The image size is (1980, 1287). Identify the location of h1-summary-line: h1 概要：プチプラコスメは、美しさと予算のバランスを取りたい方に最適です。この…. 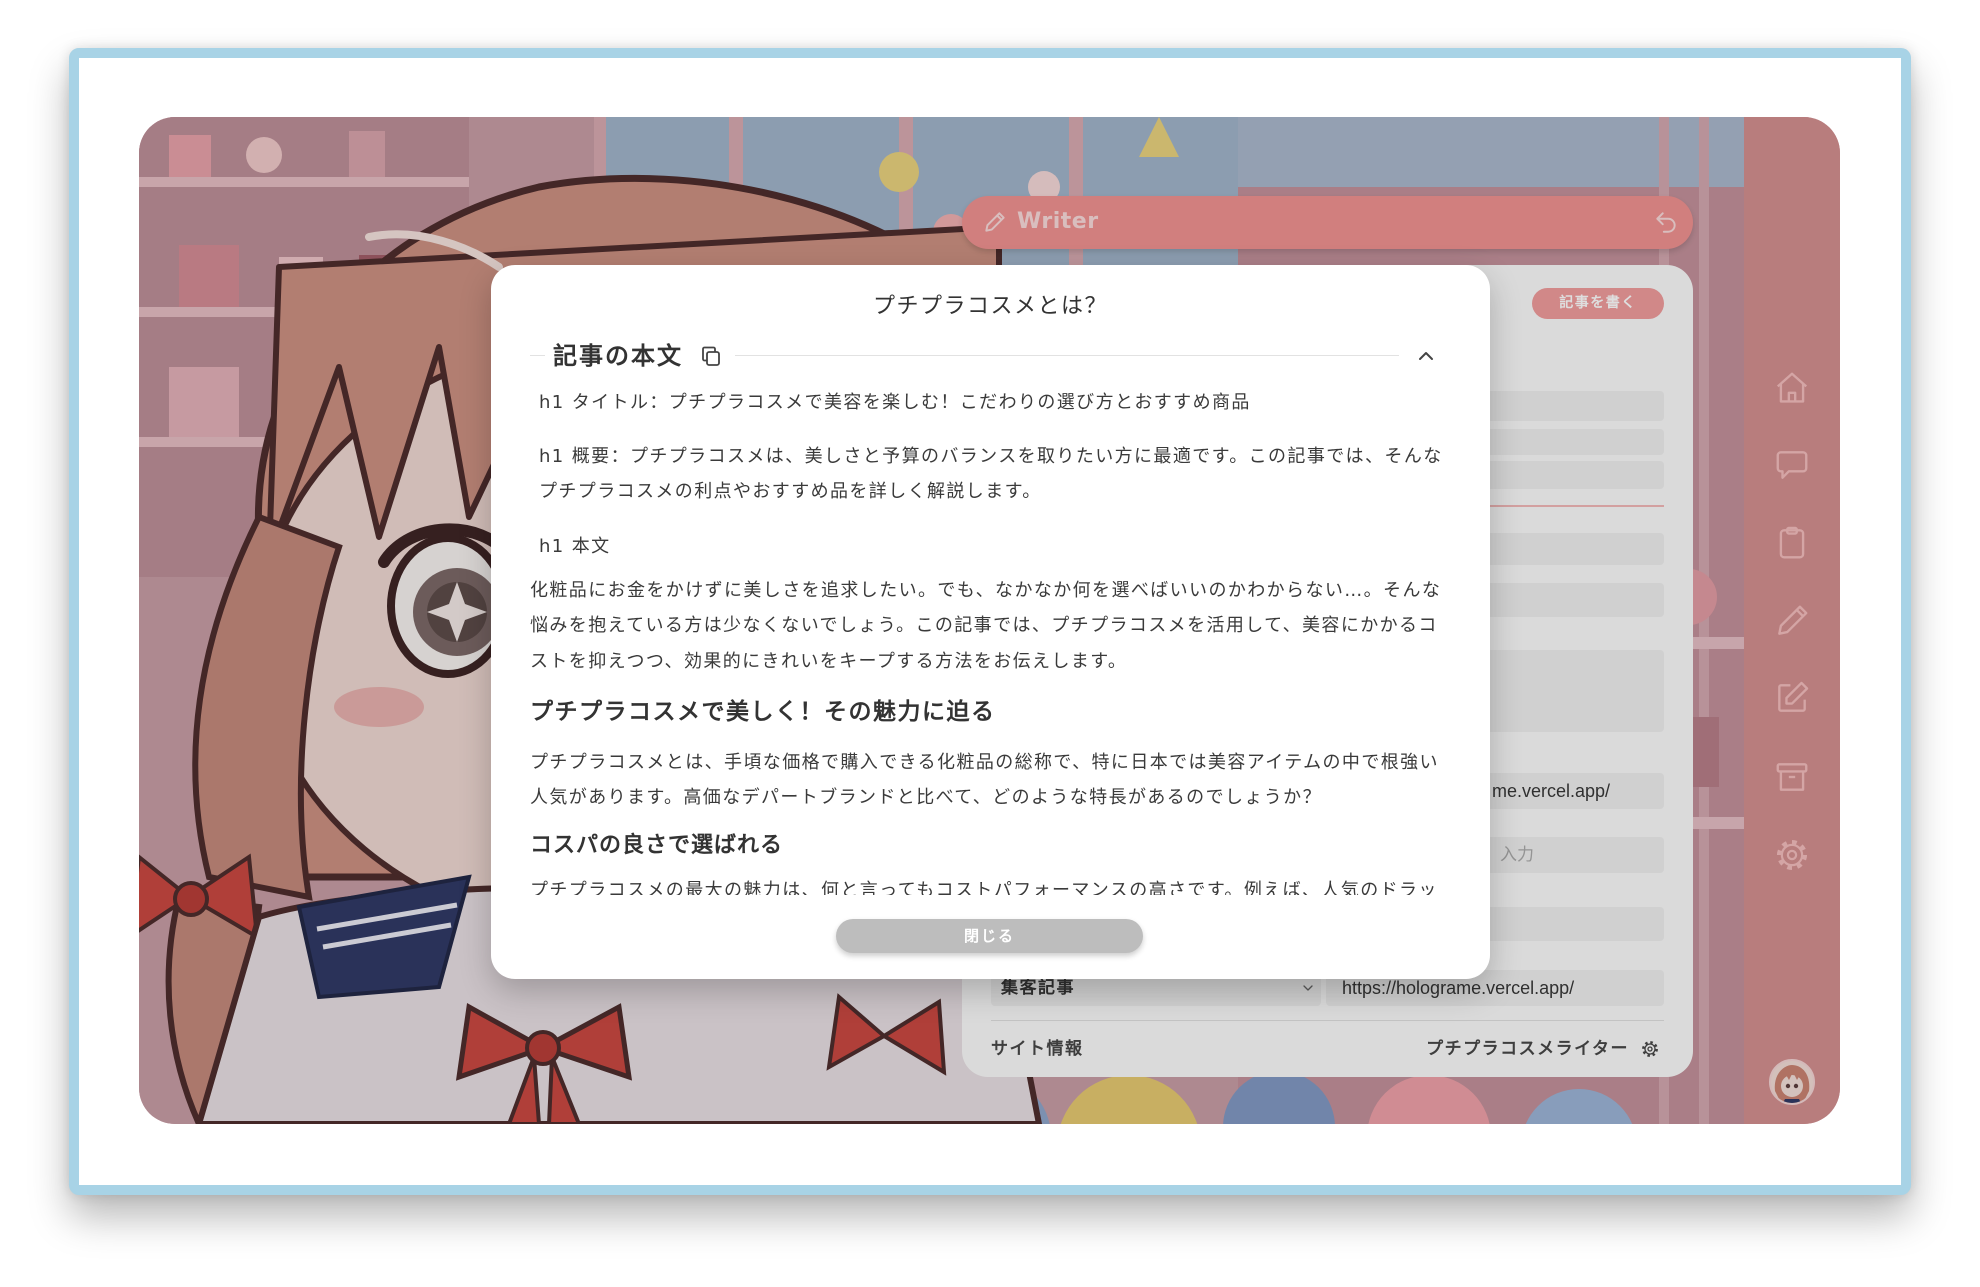
(991, 456).